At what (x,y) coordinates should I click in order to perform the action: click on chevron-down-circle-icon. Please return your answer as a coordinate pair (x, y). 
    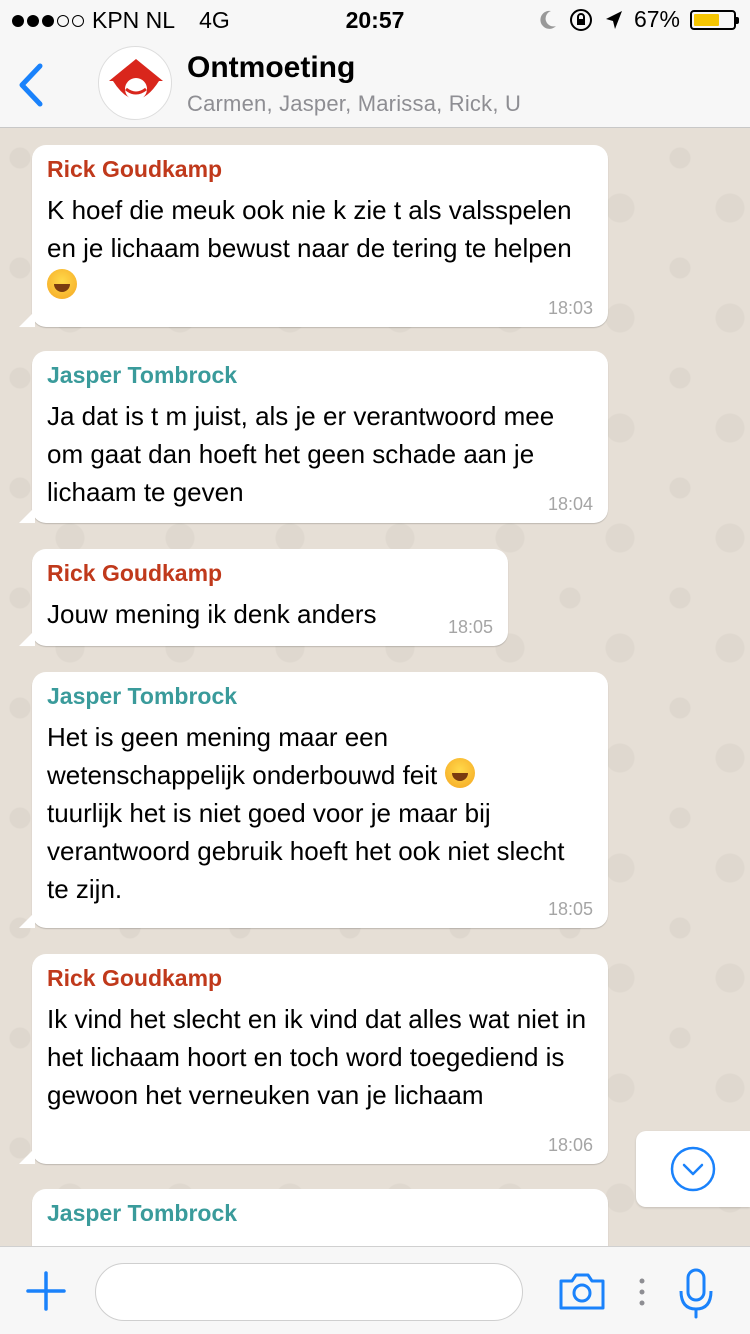
    Looking at the image, I should click on (693, 1169).